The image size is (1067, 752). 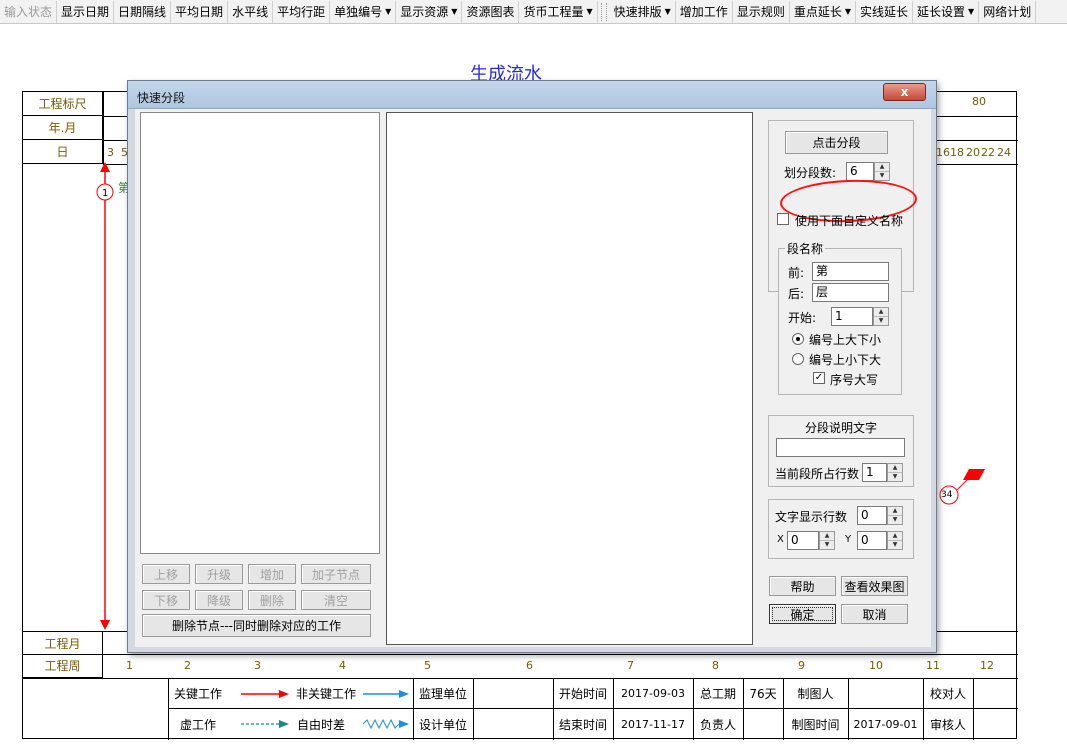 I want to click on text-rows-input: 0, so click(x=872, y=515).